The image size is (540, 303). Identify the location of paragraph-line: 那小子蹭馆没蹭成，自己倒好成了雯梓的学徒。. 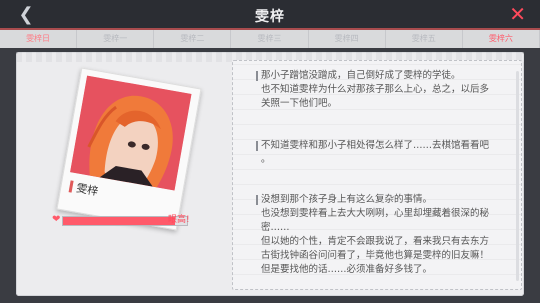
(384, 76).